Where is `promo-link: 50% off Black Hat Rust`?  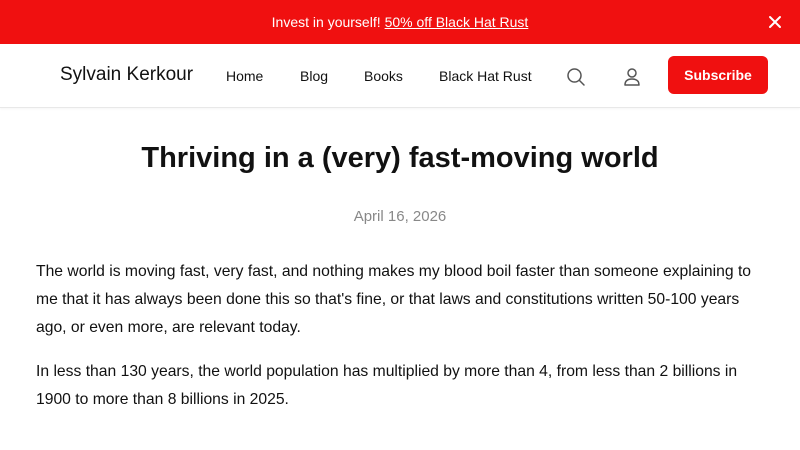 promo-link: 50% off Black Hat Rust is located at coordinates (457, 22).